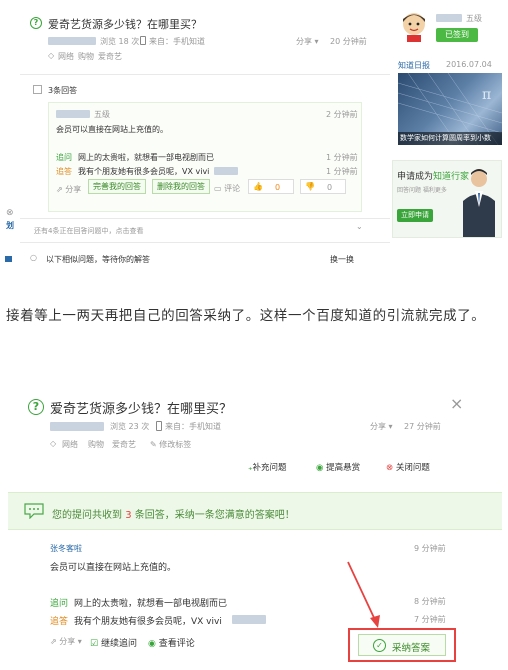 Image resolution: width=508 pixels, height=670 pixels. I want to click on answerer-name: 张冬客啦, so click(66, 548).